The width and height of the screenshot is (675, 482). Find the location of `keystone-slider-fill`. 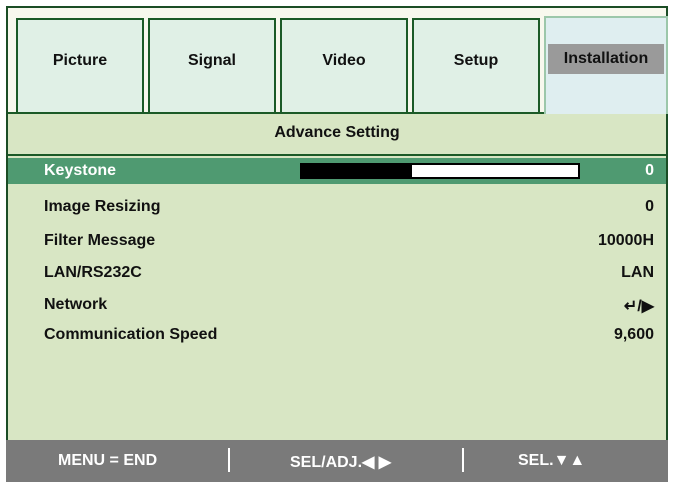

keystone-slider-fill is located at coordinates (357, 171).